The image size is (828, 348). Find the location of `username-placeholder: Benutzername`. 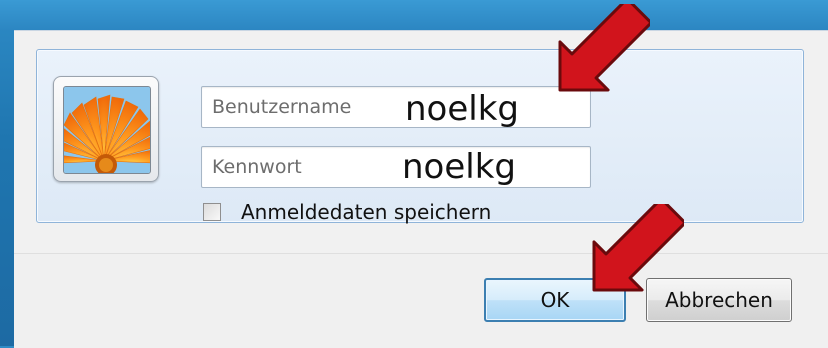

username-placeholder: Benutzername is located at coordinates (282, 107).